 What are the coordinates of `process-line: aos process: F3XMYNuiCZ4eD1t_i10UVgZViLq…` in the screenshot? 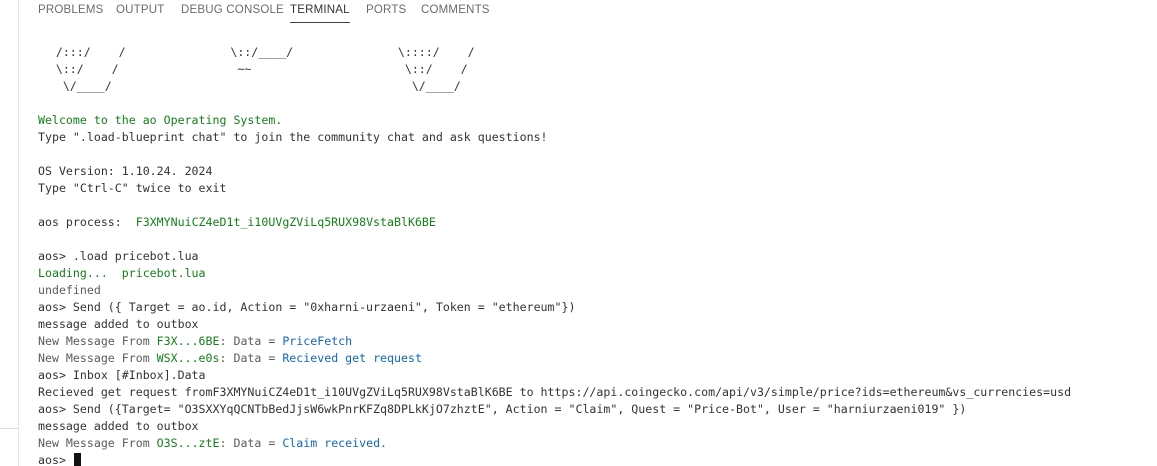 It's located at (597, 222).